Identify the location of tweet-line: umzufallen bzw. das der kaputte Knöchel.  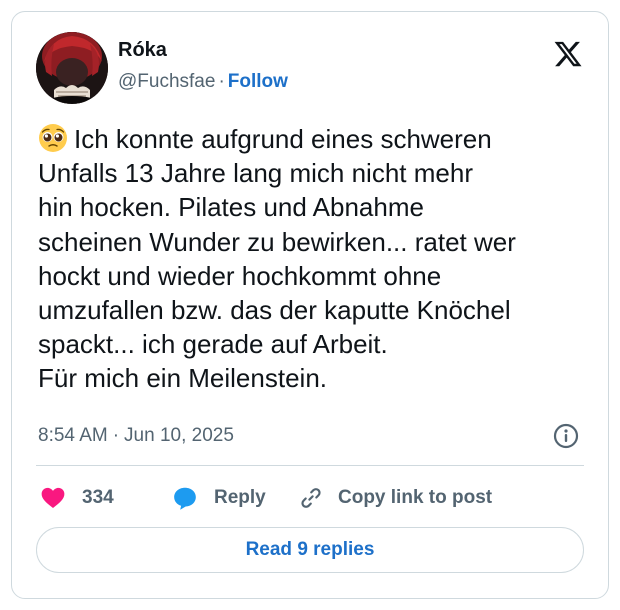
(274, 310).